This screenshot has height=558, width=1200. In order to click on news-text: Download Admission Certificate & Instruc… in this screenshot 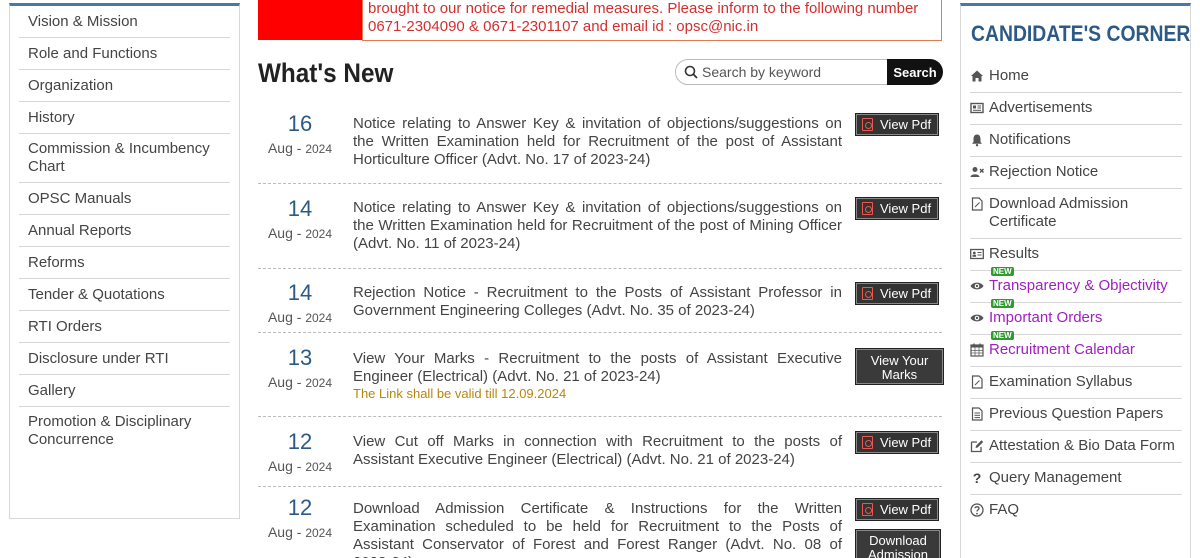, I will do `click(597, 529)`.